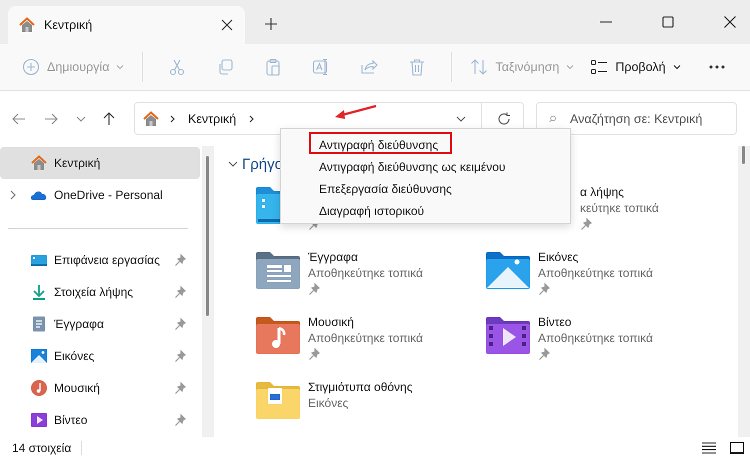 The image size is (750, 458). What do you see at coordinates (100, 388) in the screenshot?
I see `sidebar-item: Μουσική` at bounding box center [100, 388].